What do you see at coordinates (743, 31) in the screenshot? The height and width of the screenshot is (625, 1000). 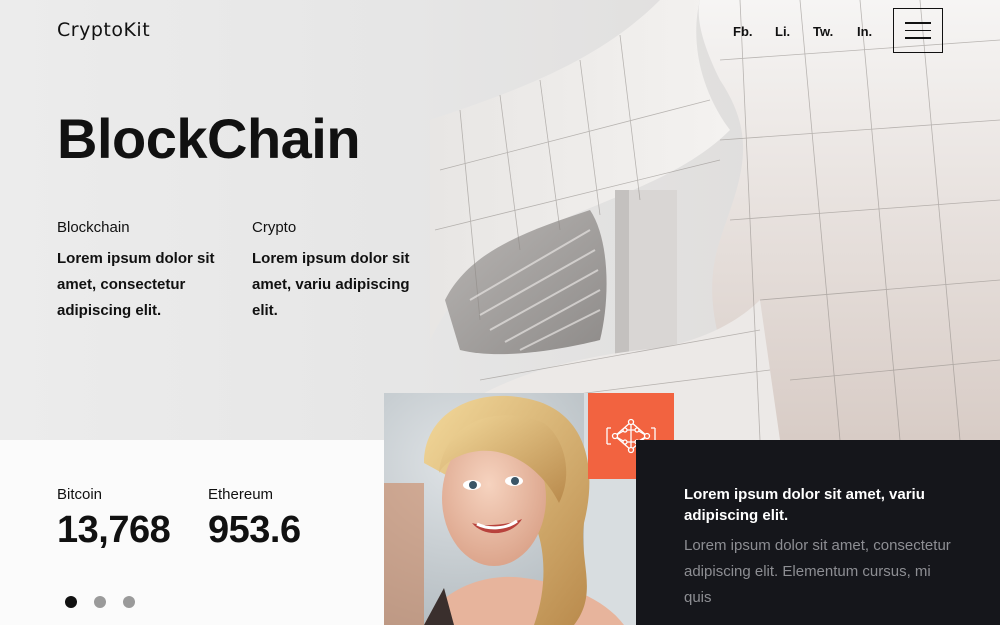 I see `social-link-facebook: Fb.` at bounding box center [743, 31].